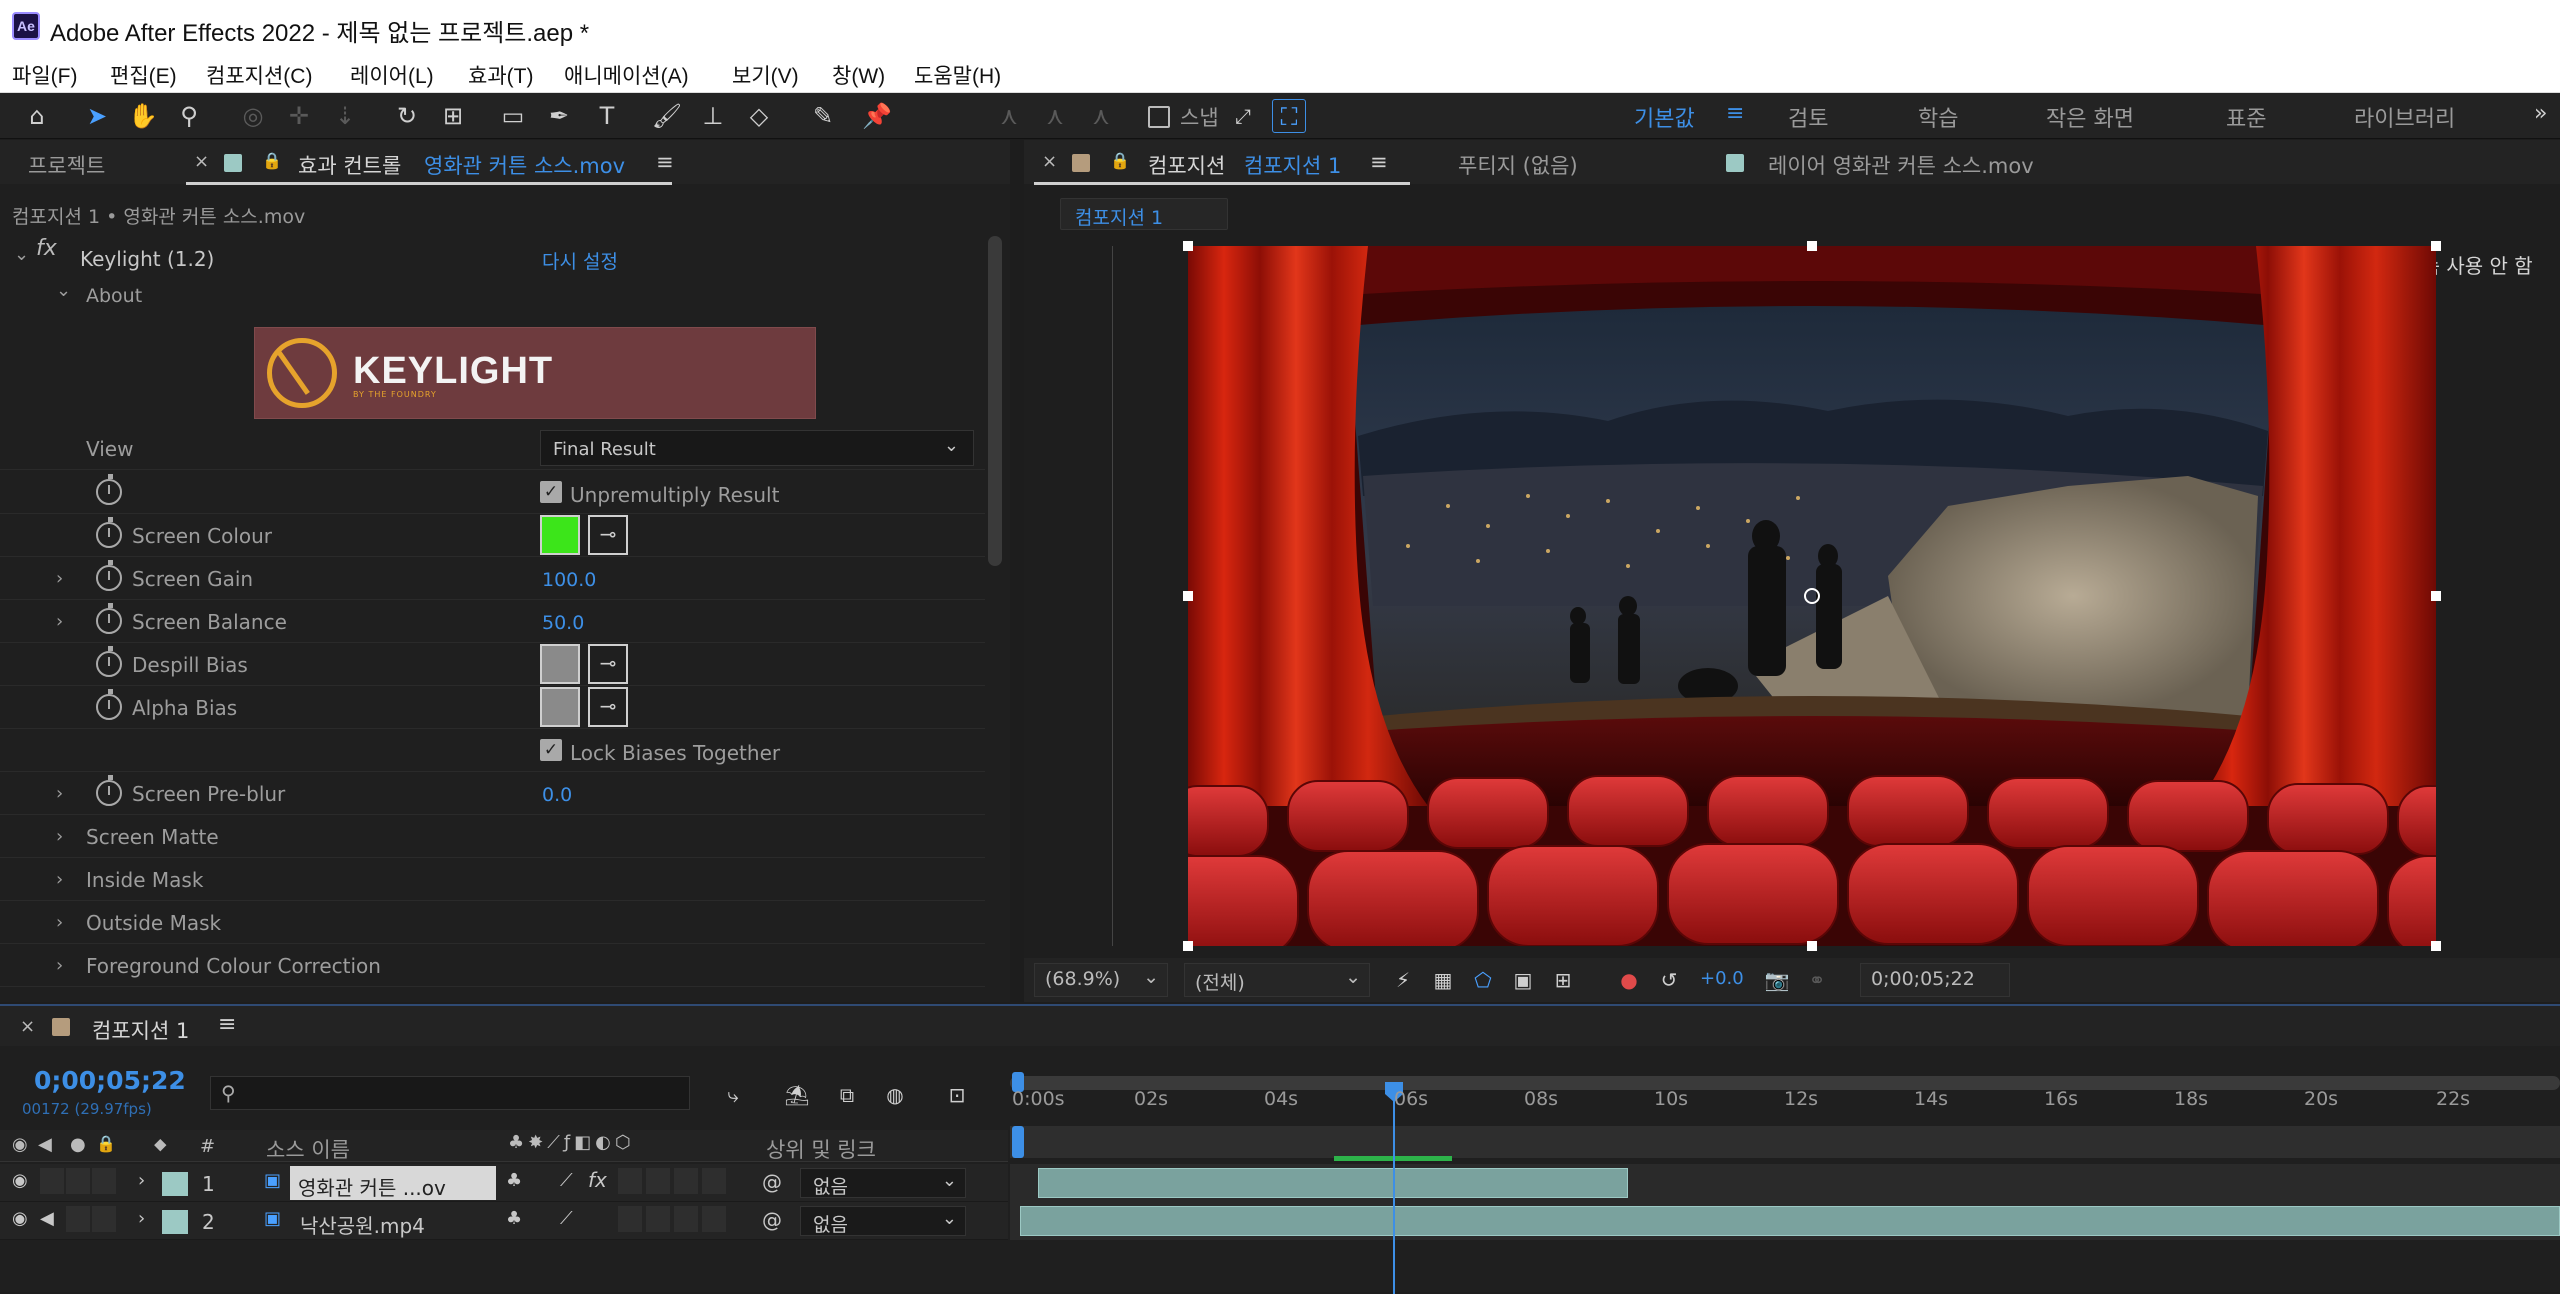  What do you see at coordinates (823, 116) in the screenshot?
I see `roto-brush-tool-icon: ✎` at bounding box center [823, 116].